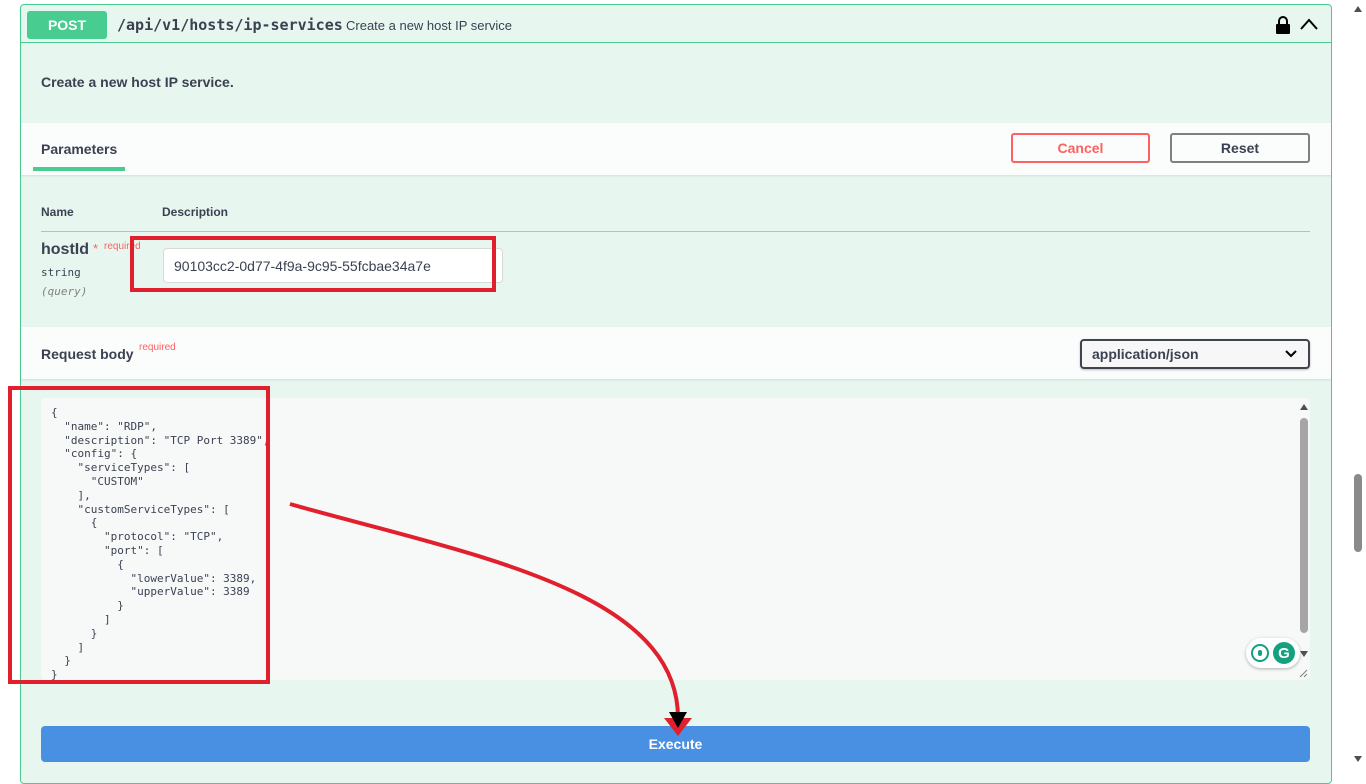 The height and width of the screenshot is (784, 1366). Describe the element at coordinates (67, 25) in the screenshot. I see `method-badge: POST` at that location.